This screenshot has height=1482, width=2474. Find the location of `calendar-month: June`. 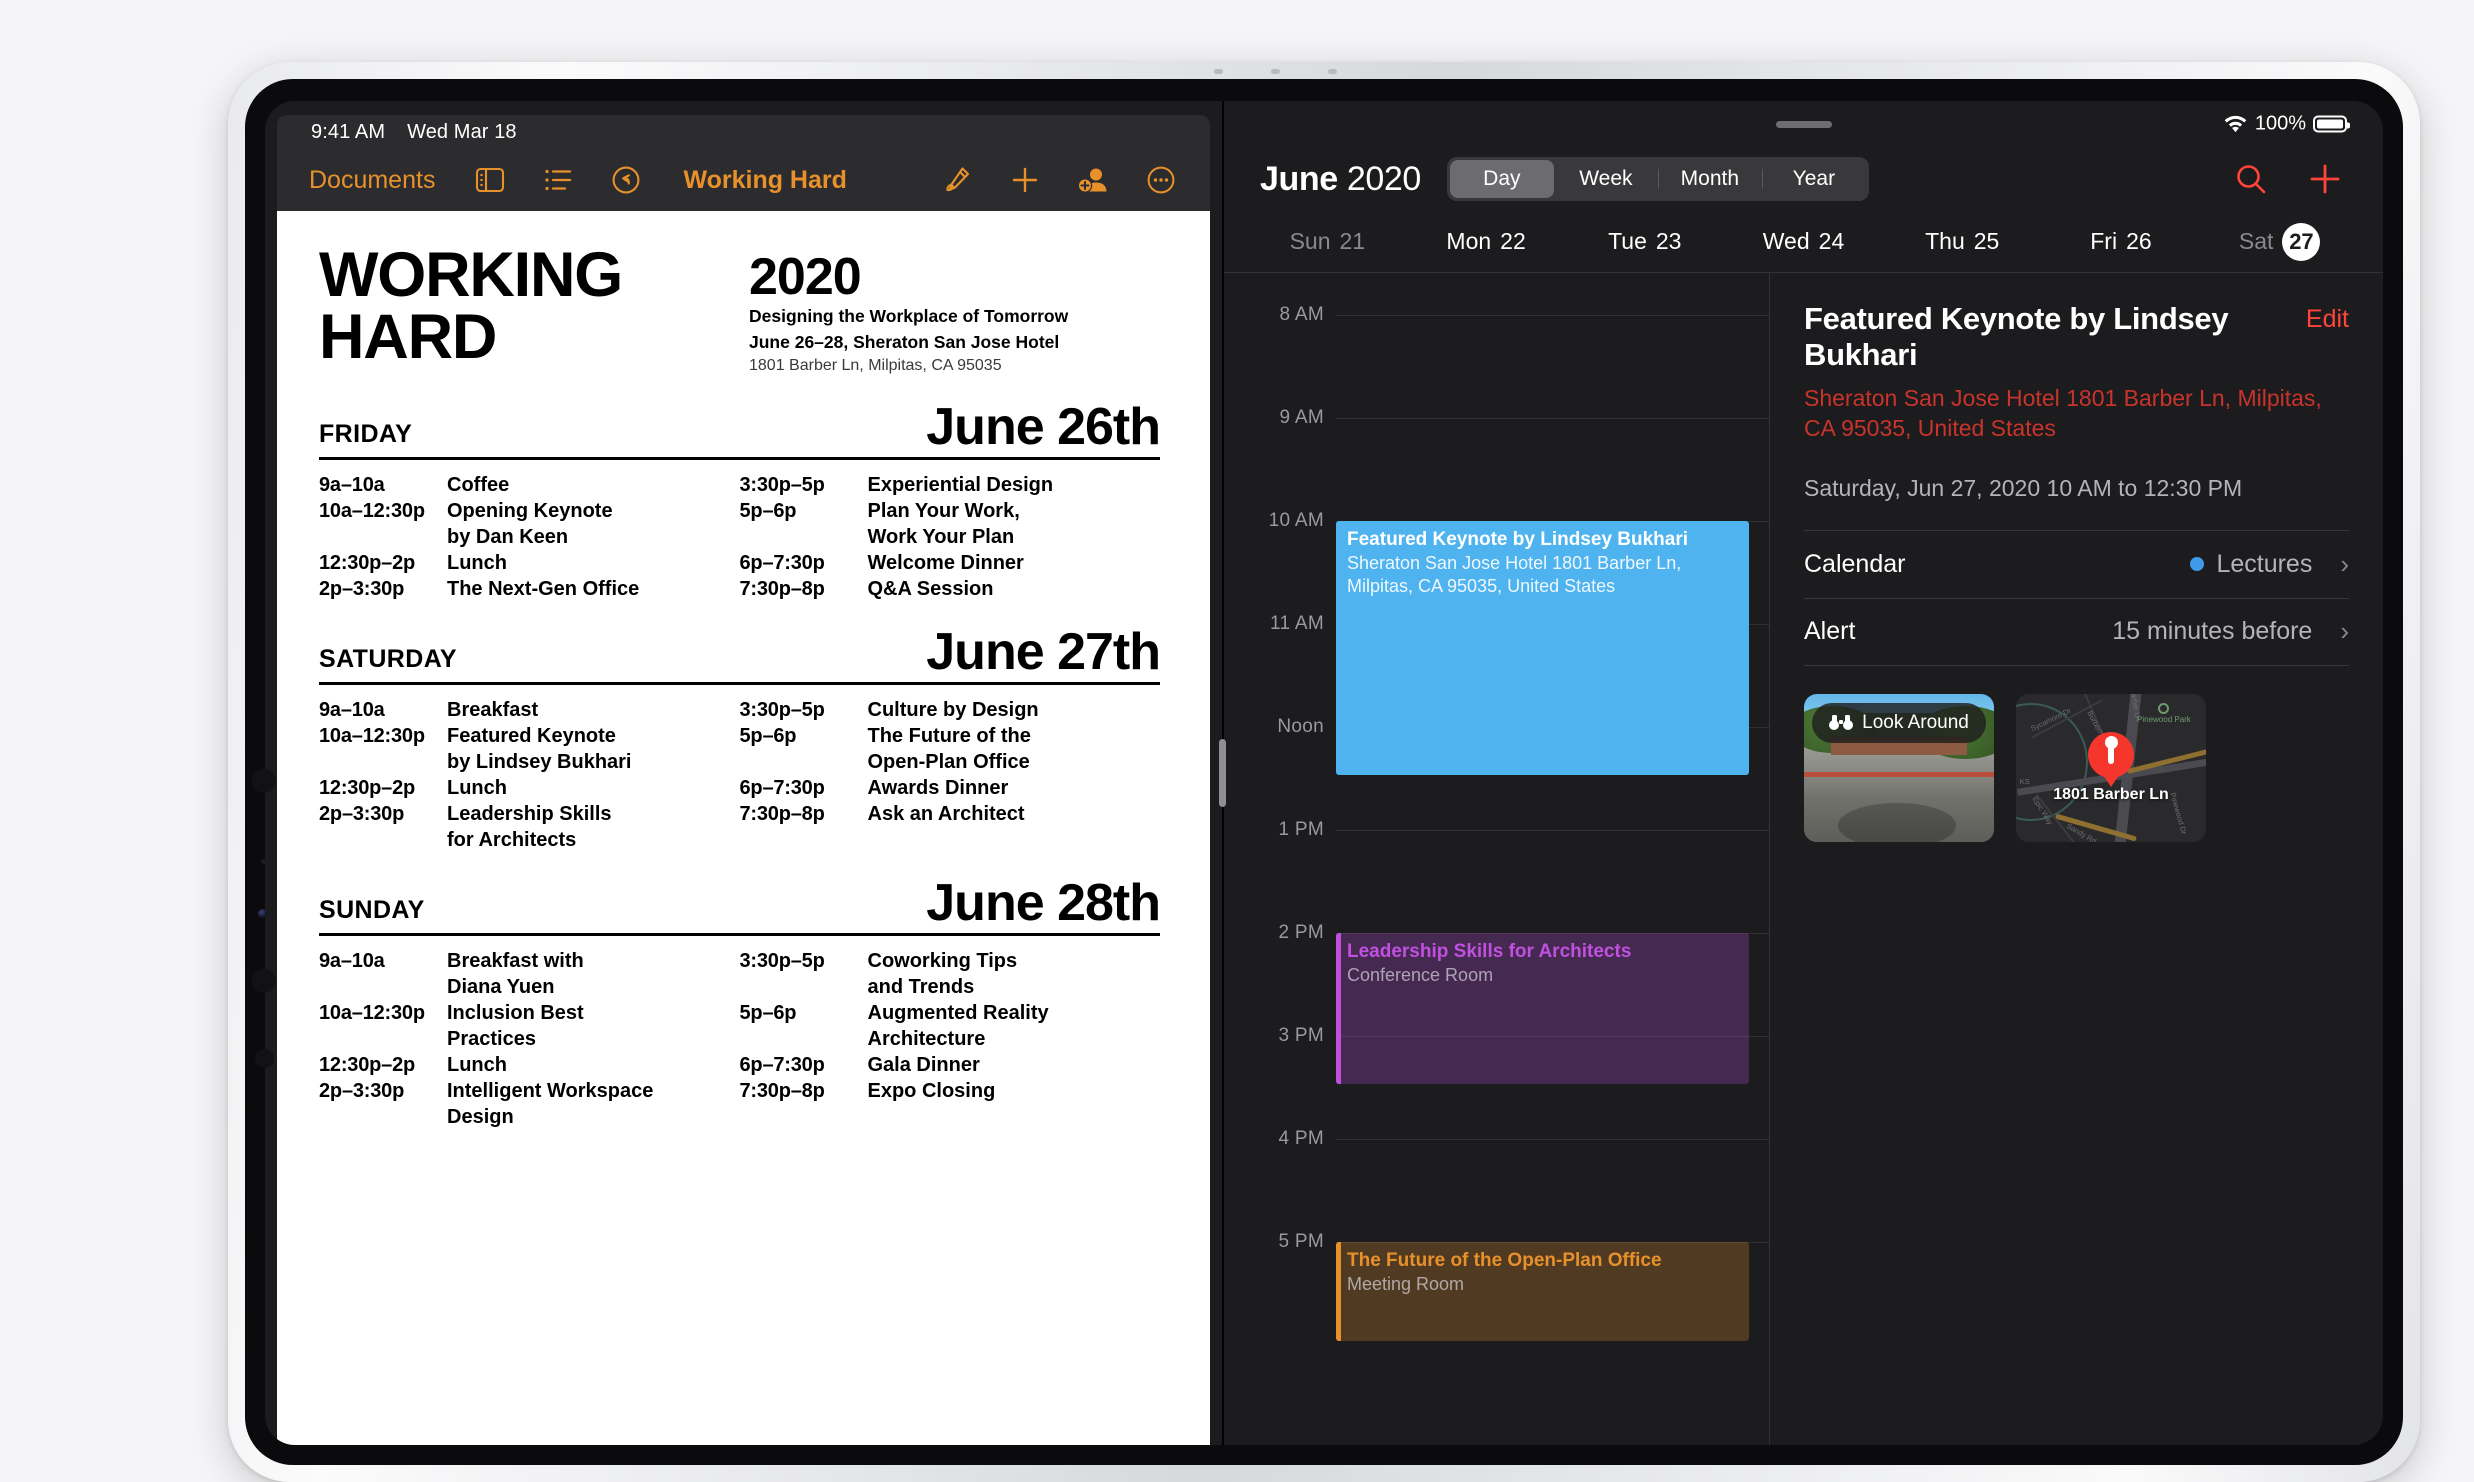

calendar-month: June is located at coordinates (1299, 178).